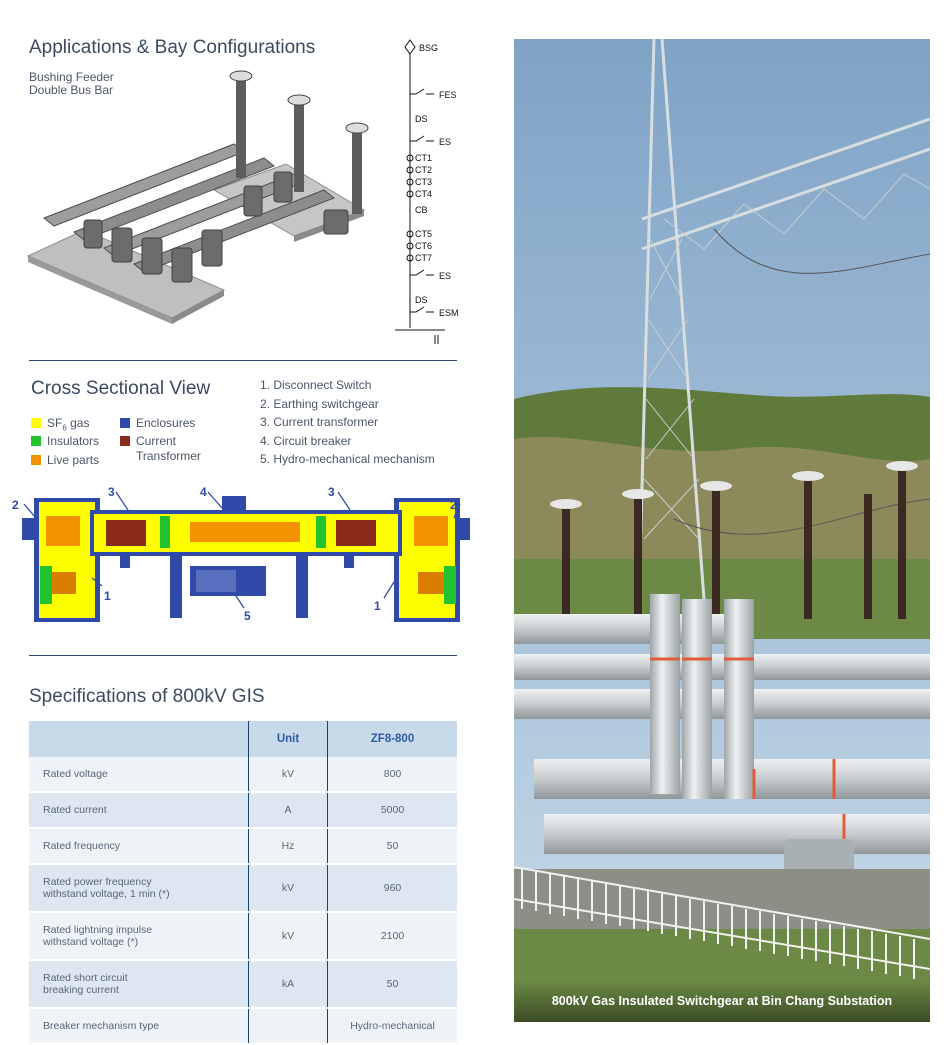  I want to click on value-cell: 2100, so click(392, 936).